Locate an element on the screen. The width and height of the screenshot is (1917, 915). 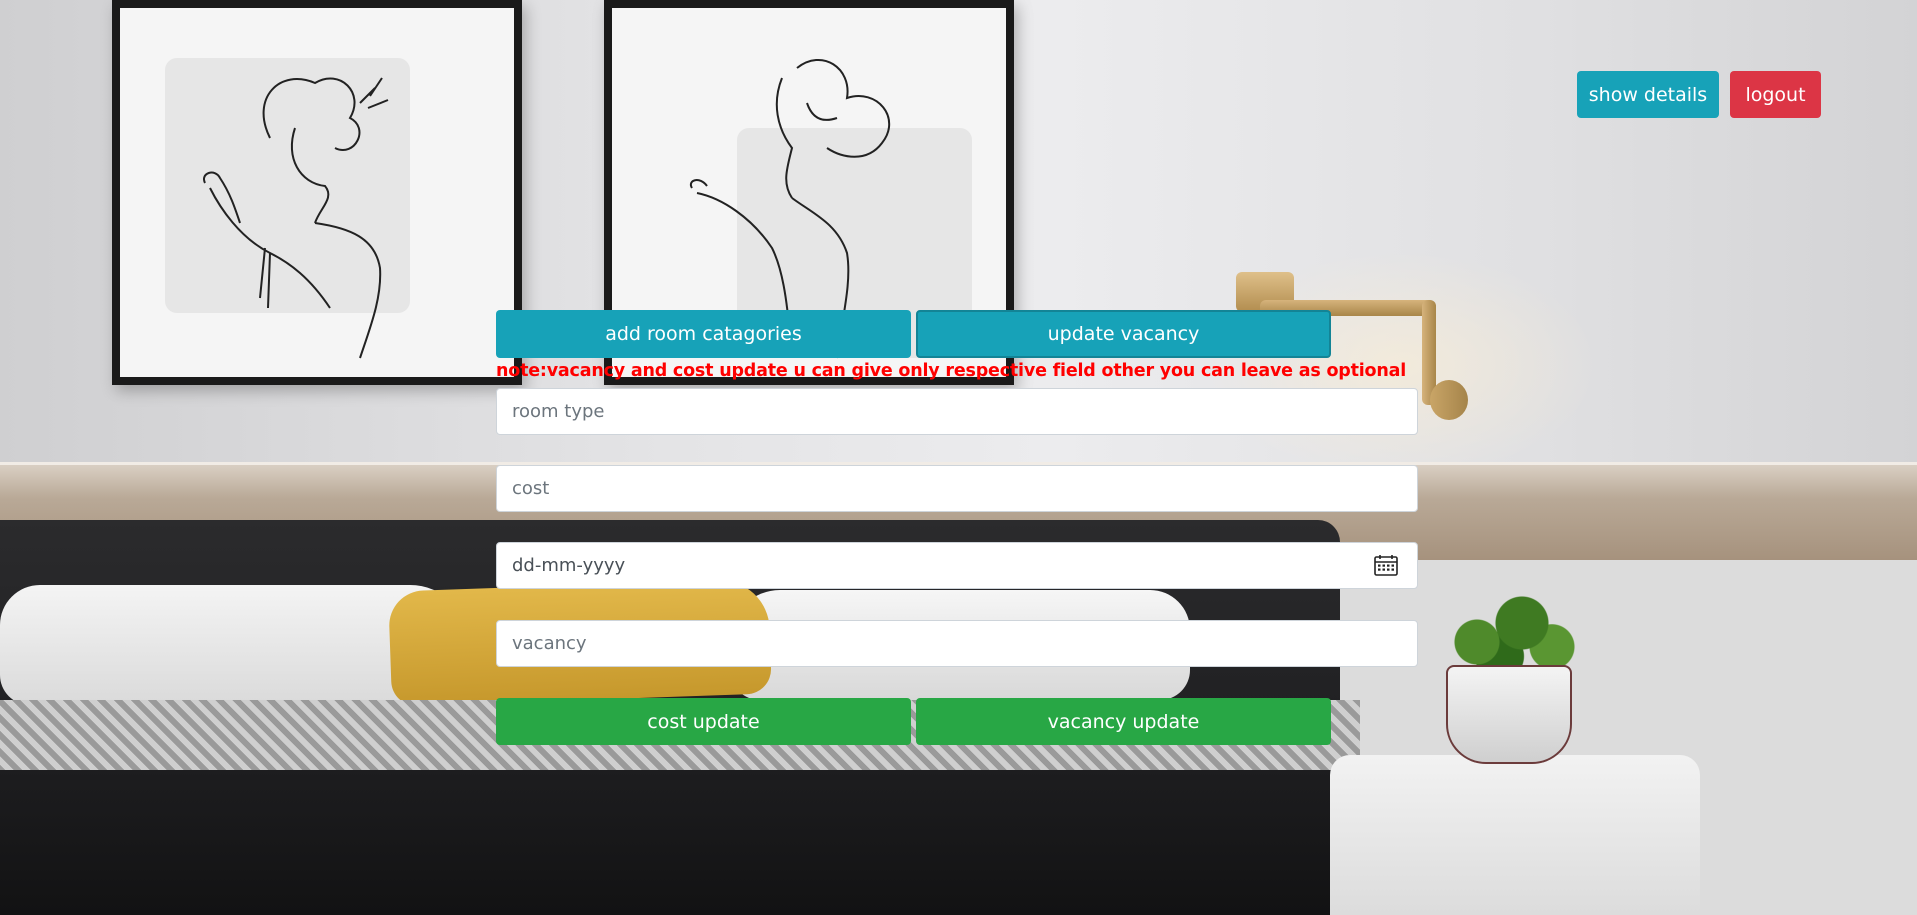
picture-frame-left is located at coordinates (317, 192).